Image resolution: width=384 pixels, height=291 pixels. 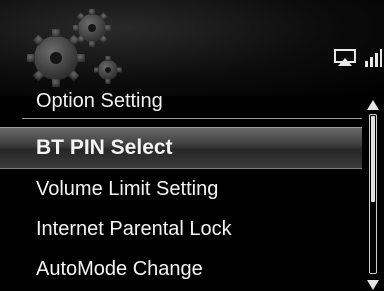 What do you see at coordinates (104, 147) in the screenshot?
I see `menu-item-label: BT PIN Select` at bounding box center [104, 147].